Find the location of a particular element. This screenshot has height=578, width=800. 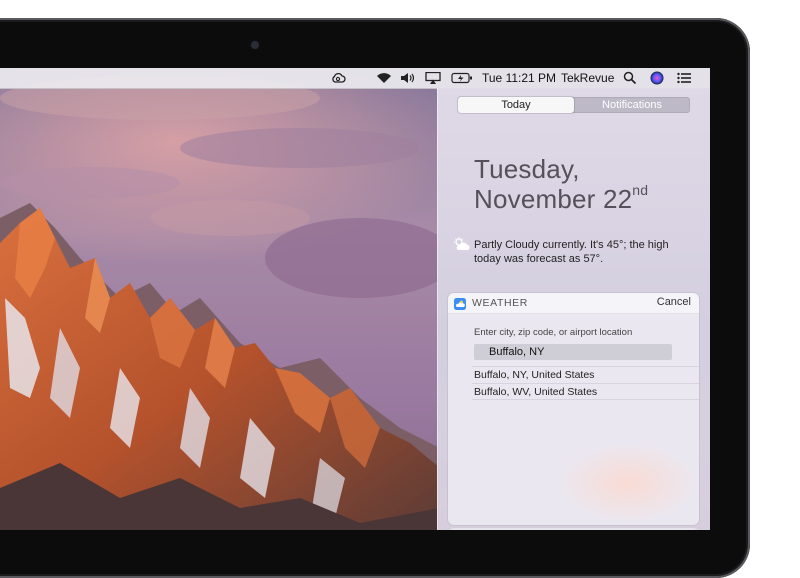

location-result: Buffalo, WV, United States is located at coordinates (585, 391).